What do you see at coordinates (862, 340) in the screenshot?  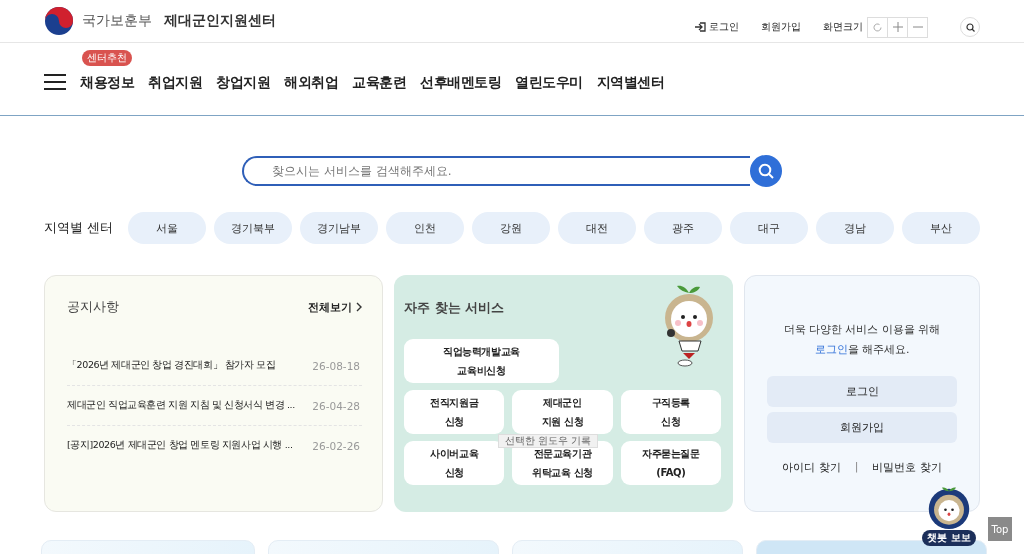 I see `login-message: 더욱 다양한 서비스 이용을 위해 로그인을 해주세요.` at bounding box center [862, 340].